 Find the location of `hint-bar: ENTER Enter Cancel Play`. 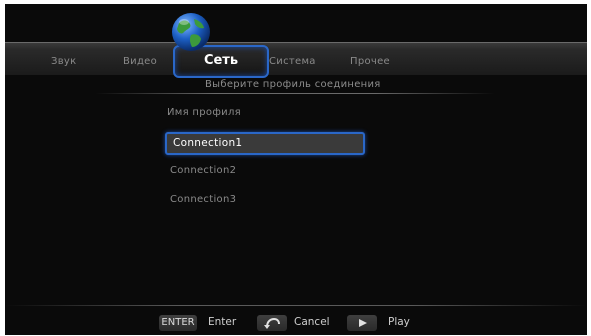

hint-bar: ENTER Enter Cancel Play is located at coordinates (296, 320).